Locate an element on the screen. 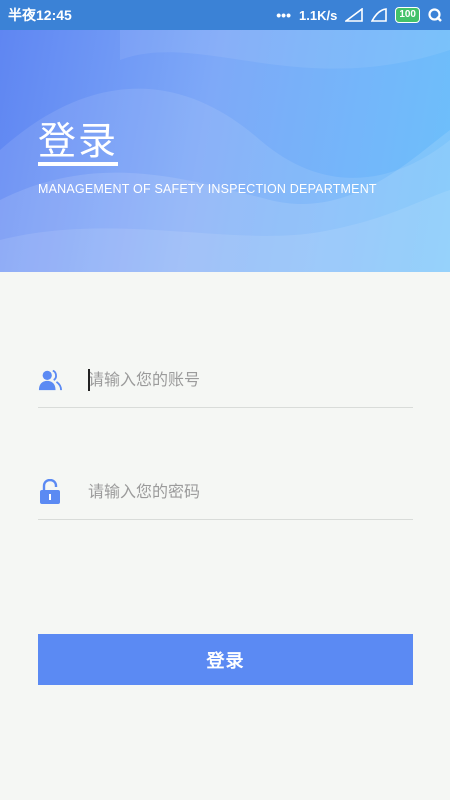 This screenshot has height=800, width=450. network-speed: 1.1K/s is located at coordinates (318, 15).